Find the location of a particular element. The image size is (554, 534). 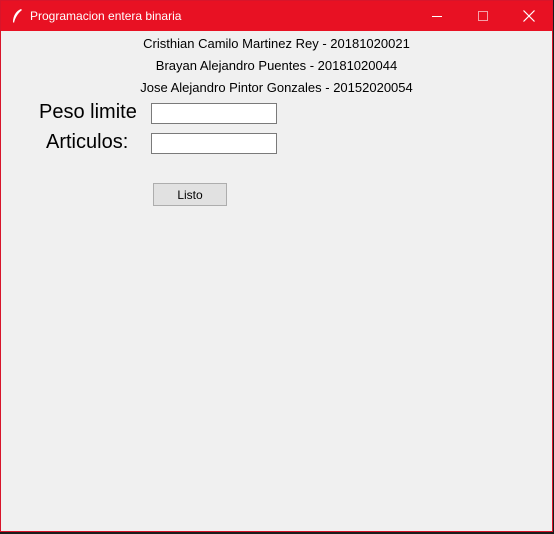

title-bar: Programacion entera binaria is located at coordinates (276, 16).